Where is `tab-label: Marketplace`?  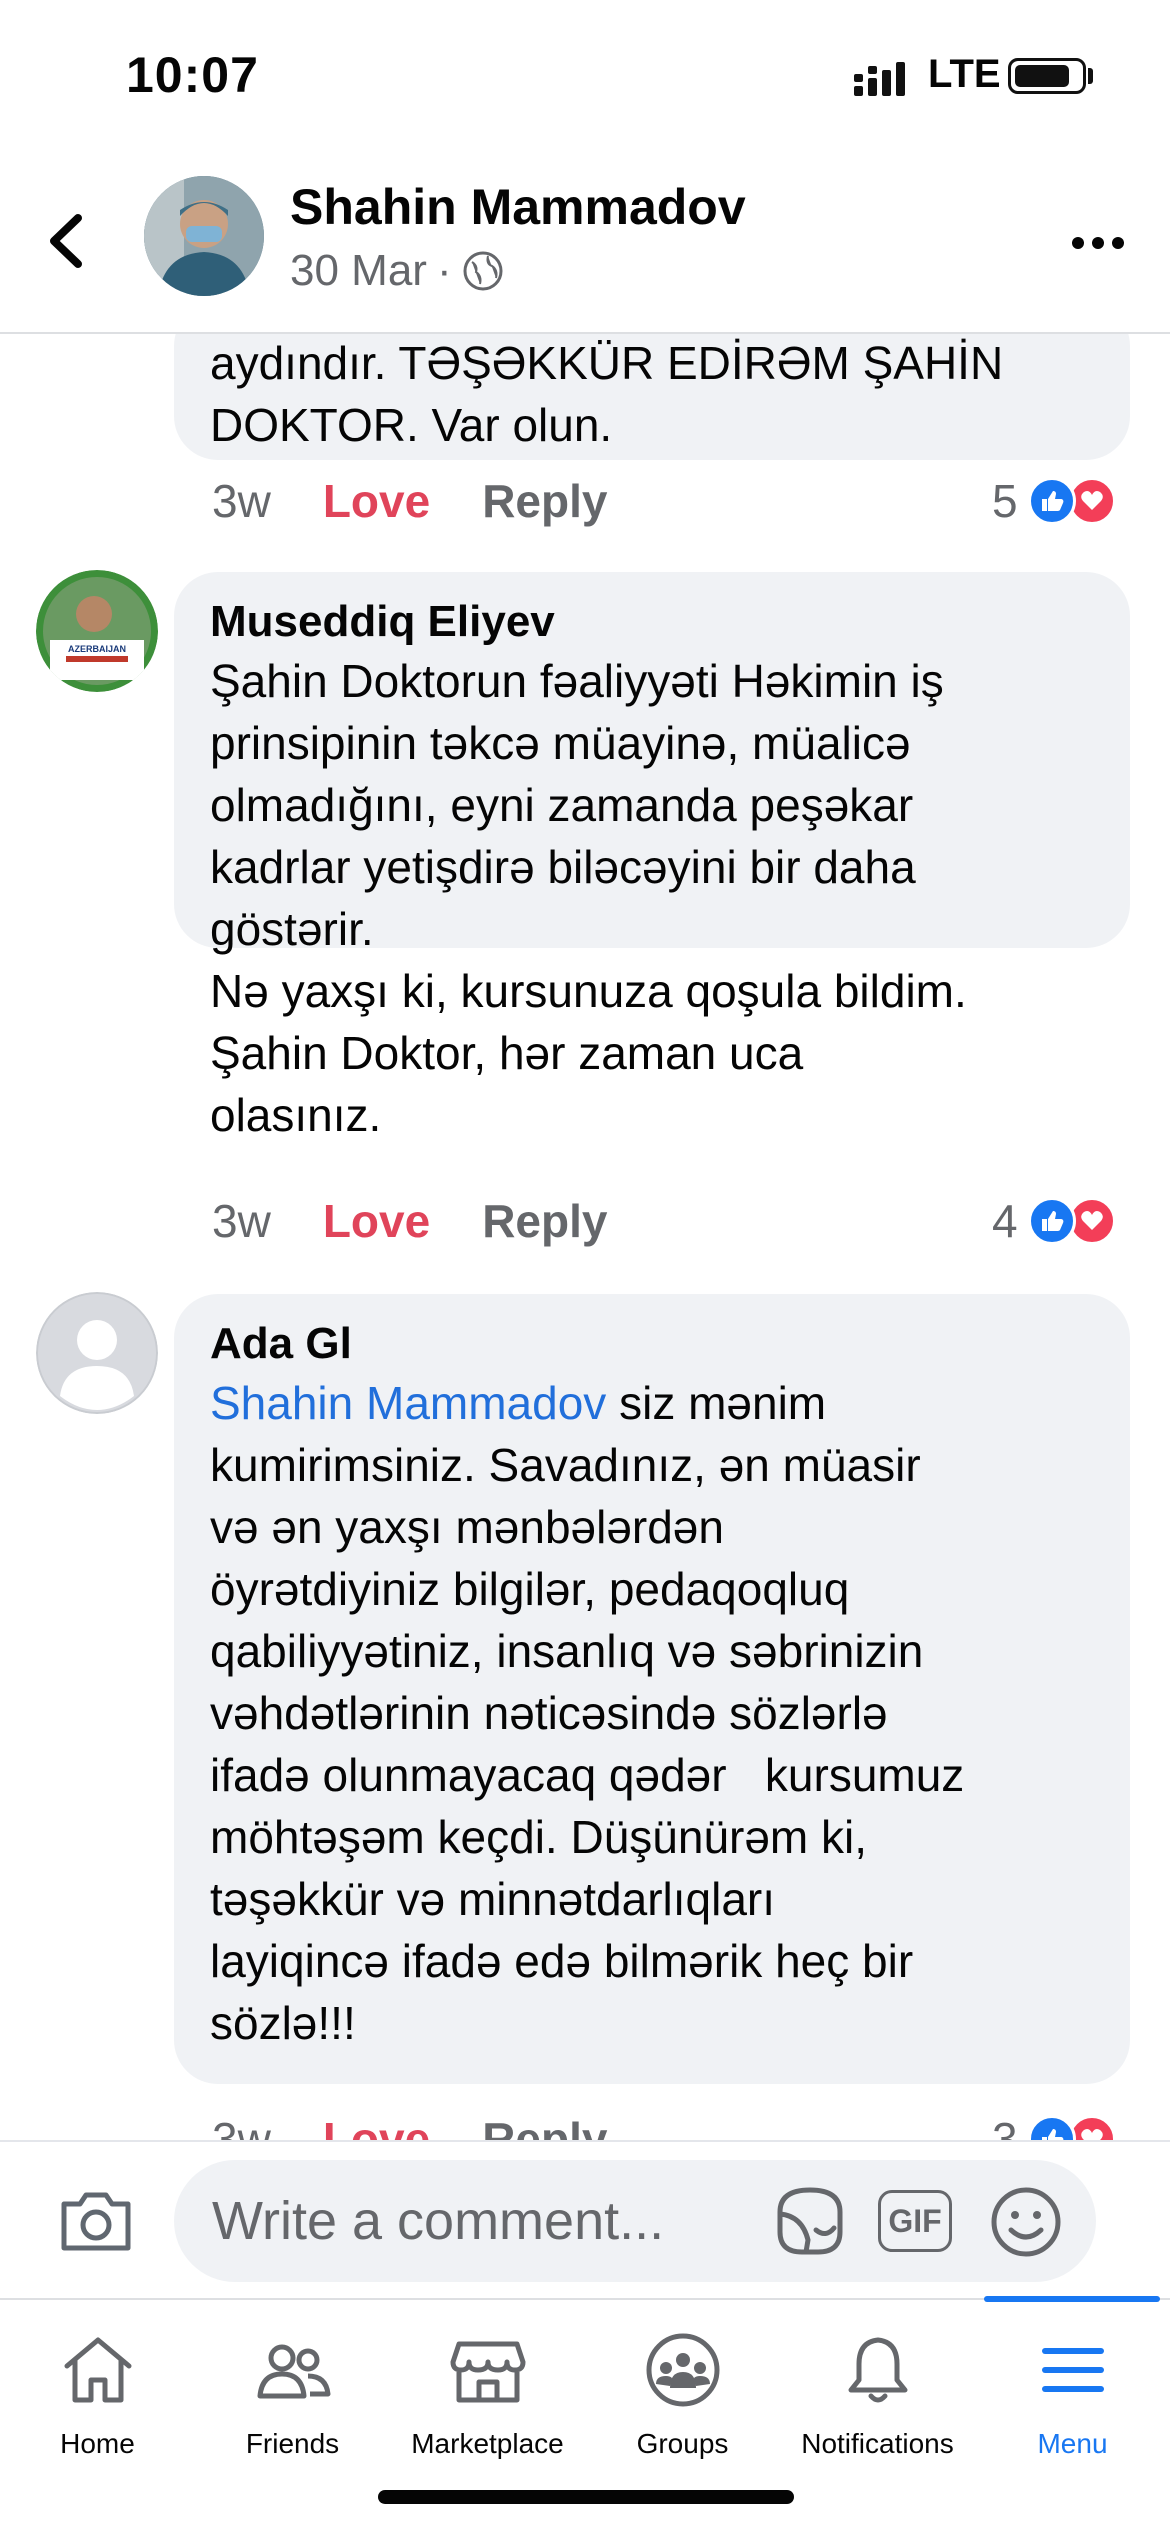 tab-label: Marketplace is located at coordinates (487, 2443).